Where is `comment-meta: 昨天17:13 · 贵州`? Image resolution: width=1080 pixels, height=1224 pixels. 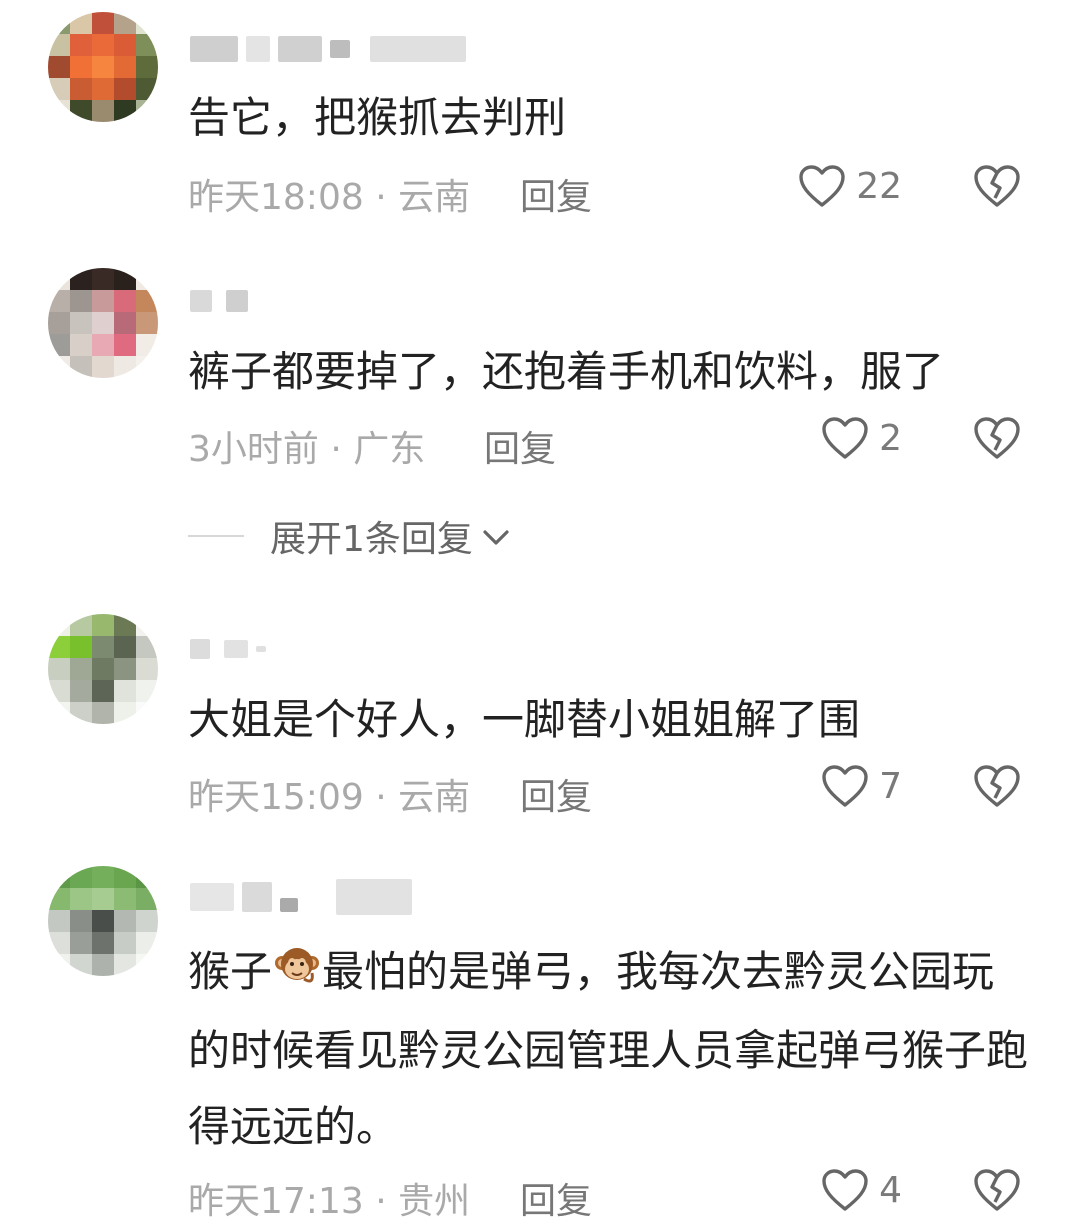
comment-meta: 昨天17:13 · 贵州 is located at coordinates (329, 1201).